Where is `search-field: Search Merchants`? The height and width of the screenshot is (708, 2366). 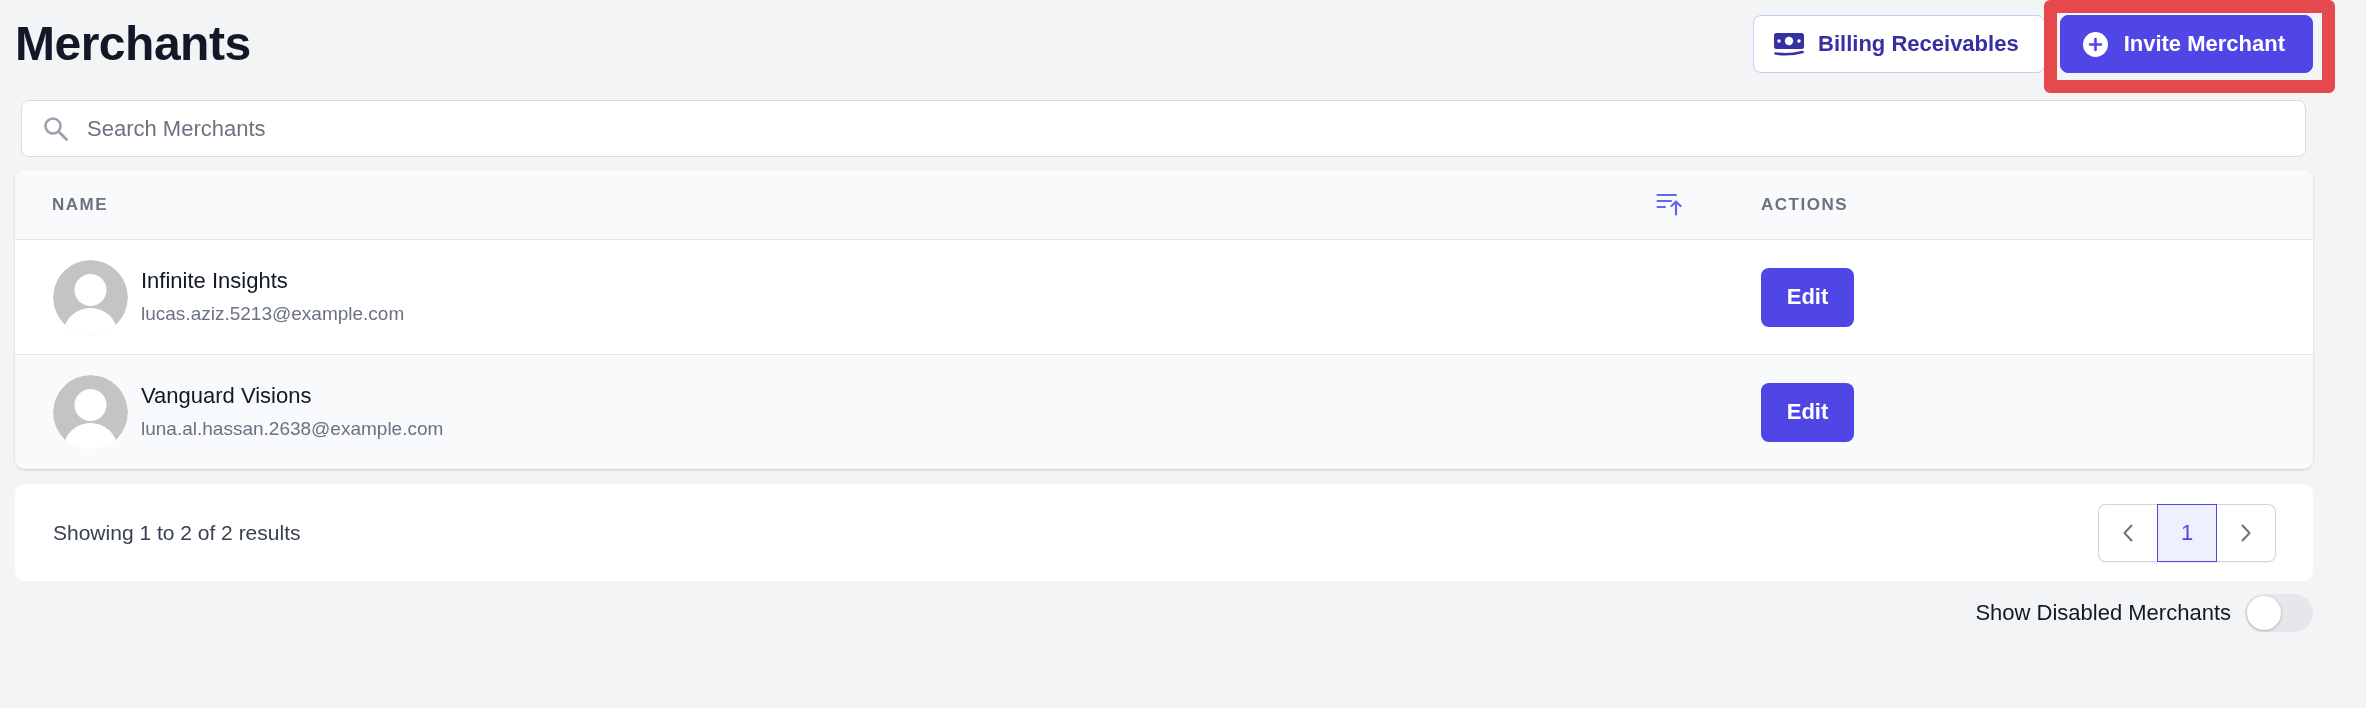 search-field: Search Merchants is located at coordinates (1163, 128).